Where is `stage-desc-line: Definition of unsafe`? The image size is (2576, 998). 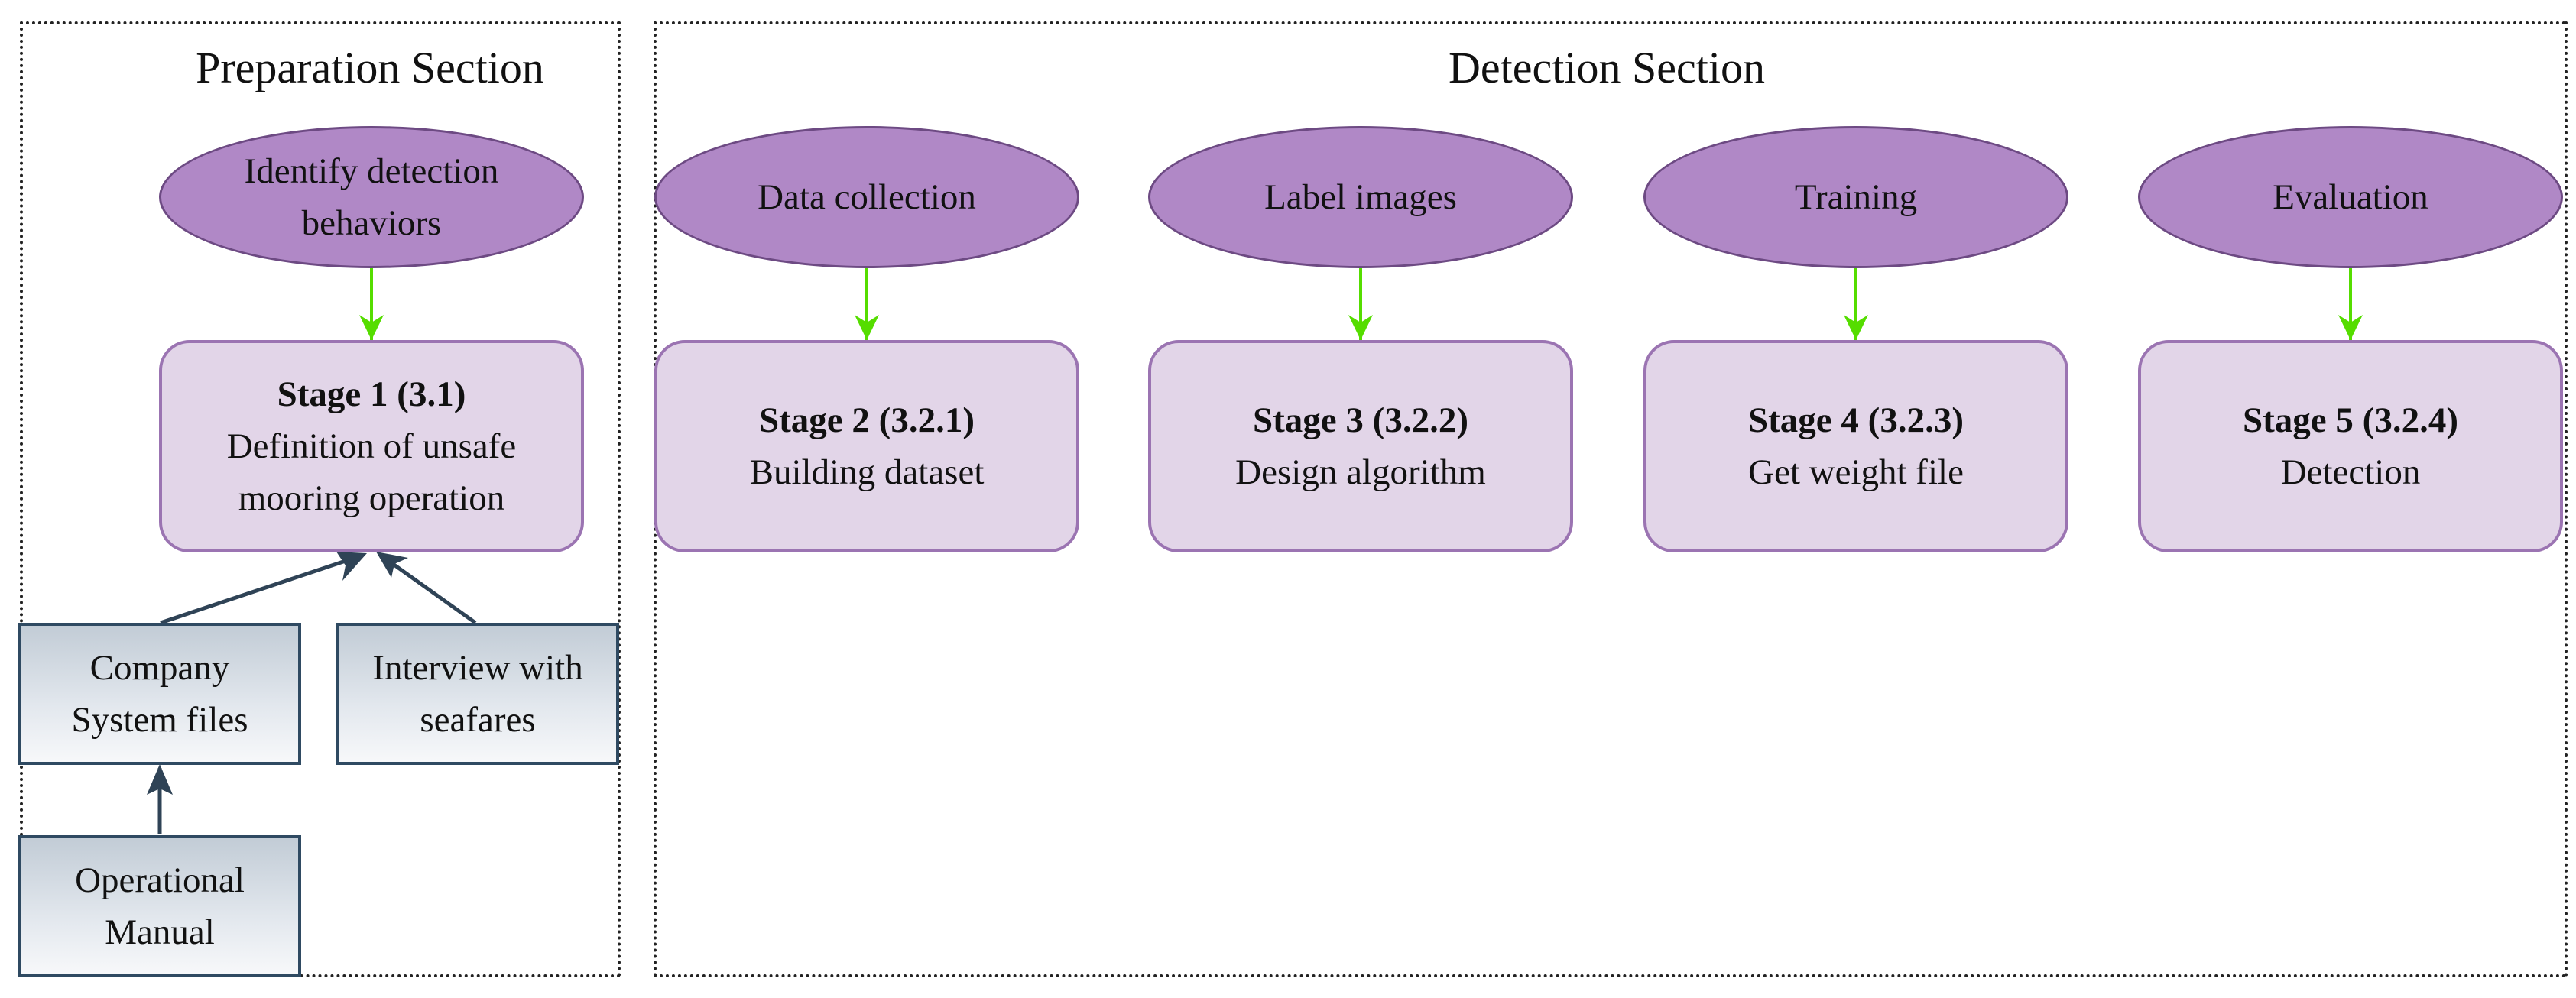
stage-desc-line: Definition of unsafe is located at coordinates (371, 446).